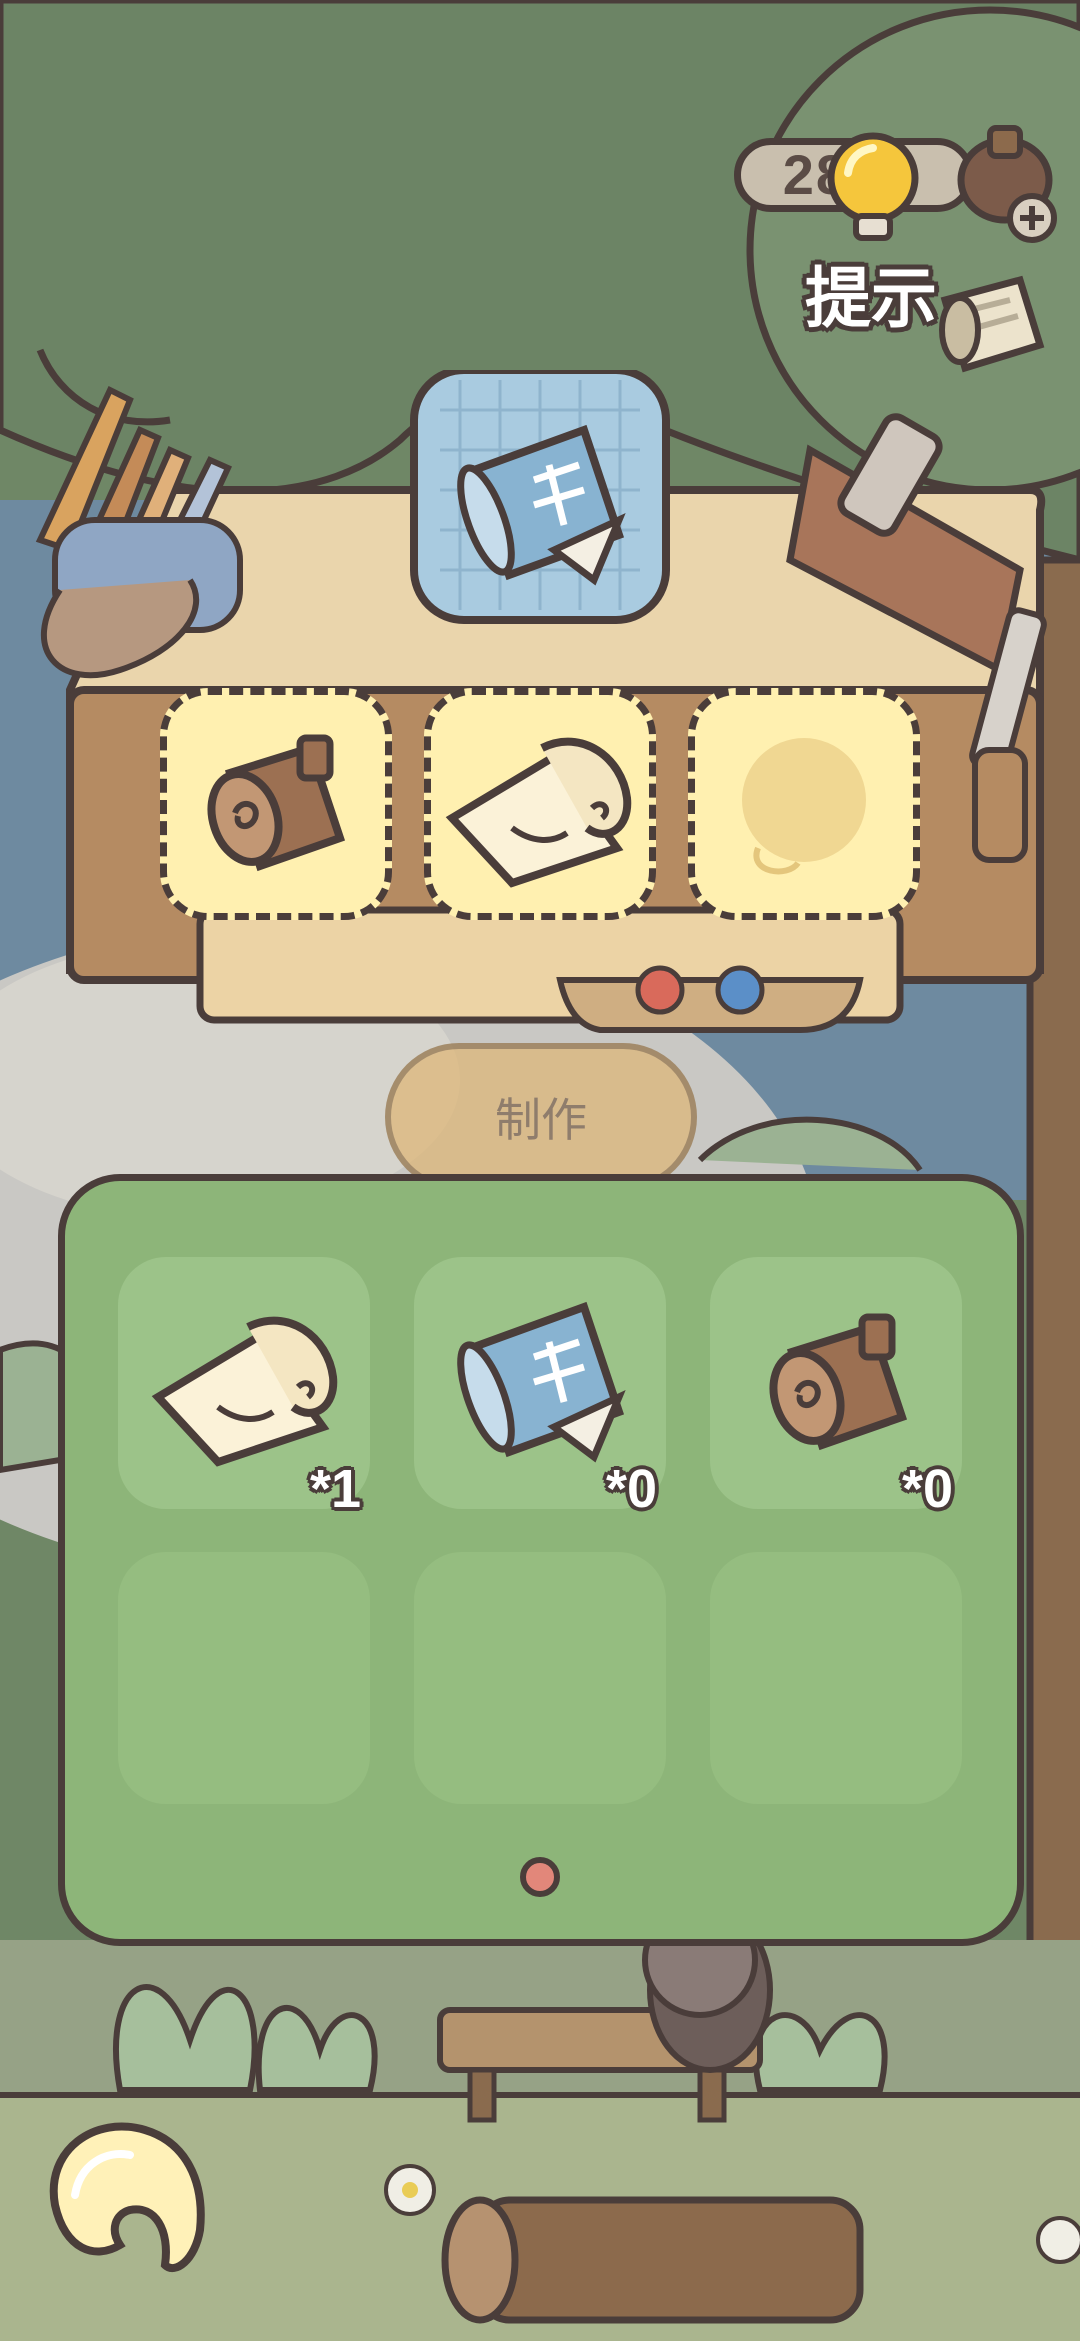  Describe the element at coordinates (804, 806) in the screenshot. I see `yarn-ball-icon` at that location.